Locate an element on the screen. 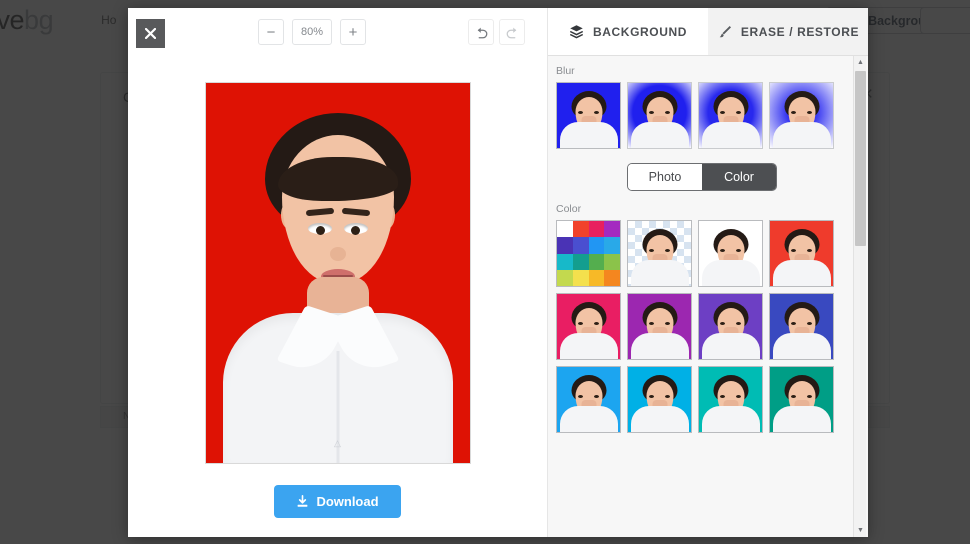  scroll-down-arrow-icon: ▼ is located at coordinates (860, 530).